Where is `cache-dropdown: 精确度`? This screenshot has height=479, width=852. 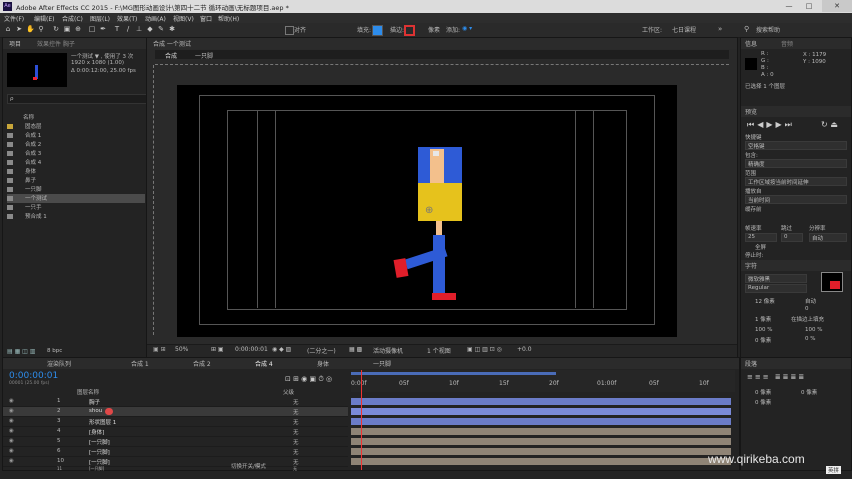 cache-dropdown: 精确度 is located at coordinates (796, 163).